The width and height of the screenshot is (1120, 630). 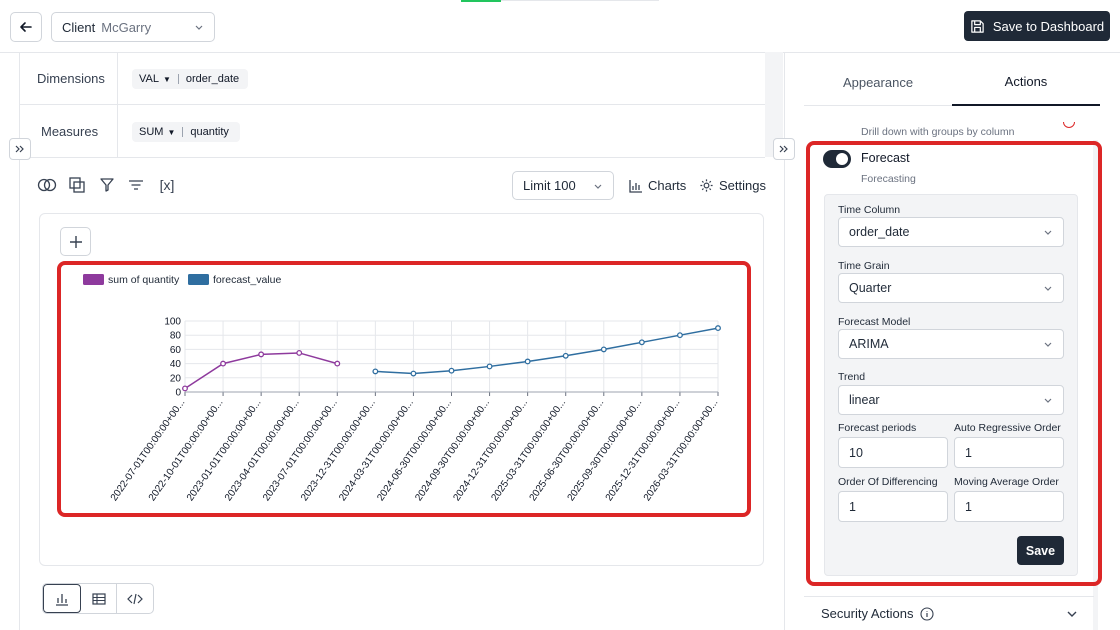 I want to click on security-actions-header: Security Actions, so click(x=877, y=613).